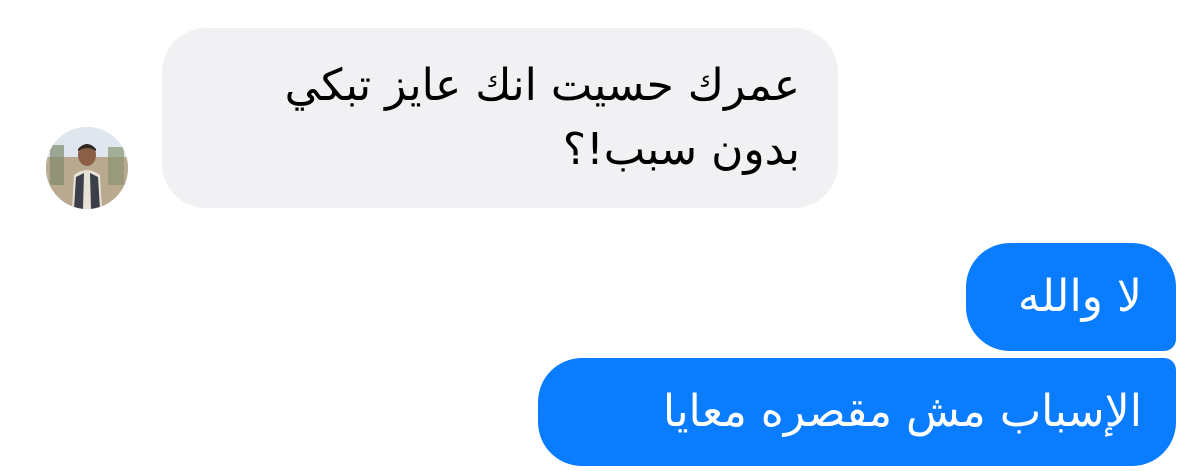 The width and height of the screenshot is (1200, 471). What do you see at coordinates (902, 411) in the screenshot?
I see `message-text: الإسباب مش مقصره معايا` at bounding box center [902, 411].